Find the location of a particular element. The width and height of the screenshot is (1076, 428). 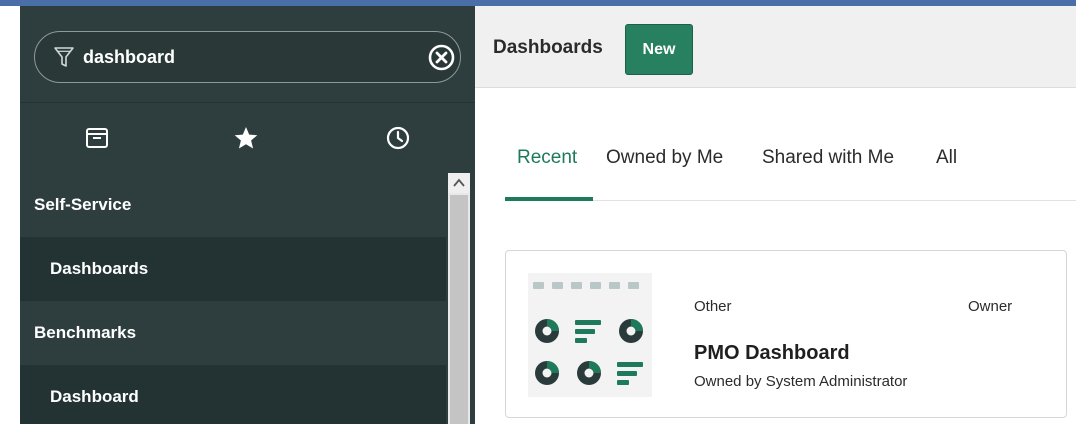

navigator-scrollbar is located at coordinates (459, 298).